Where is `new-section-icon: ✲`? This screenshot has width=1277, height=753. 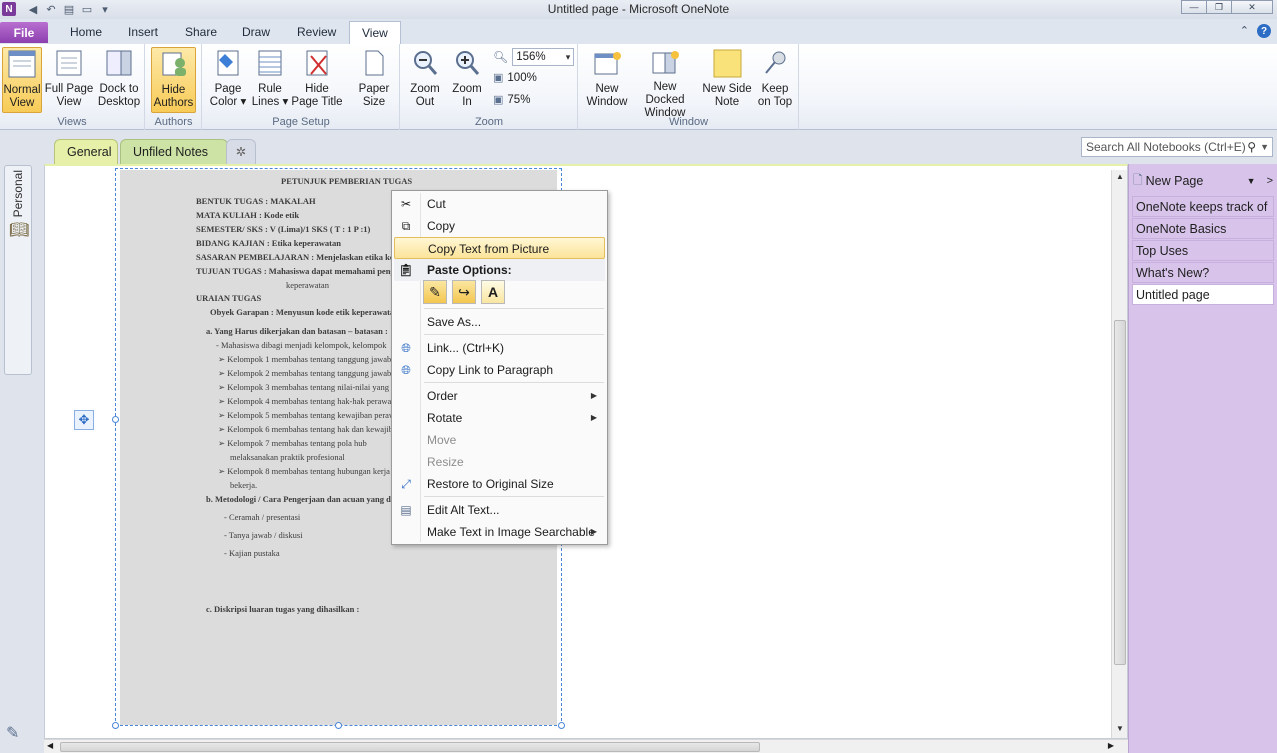 new-section-icon: ✲ is located at coordinates (241, 151).